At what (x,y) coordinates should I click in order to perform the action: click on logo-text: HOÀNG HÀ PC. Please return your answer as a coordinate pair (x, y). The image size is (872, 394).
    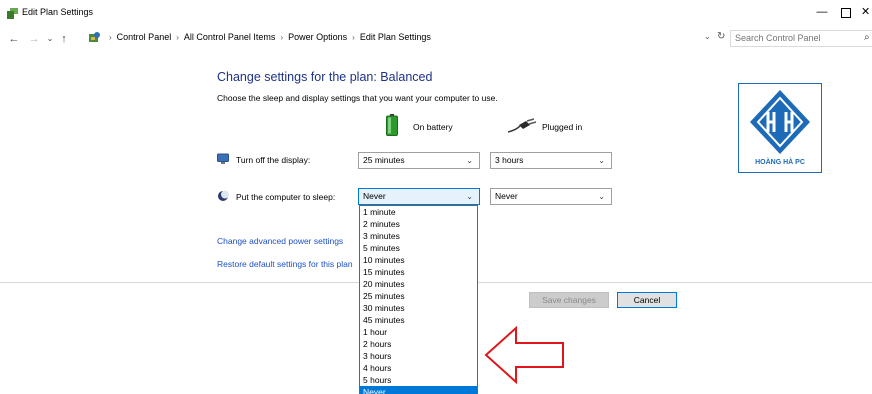
    Looking at the image, I should click on (780, 162).